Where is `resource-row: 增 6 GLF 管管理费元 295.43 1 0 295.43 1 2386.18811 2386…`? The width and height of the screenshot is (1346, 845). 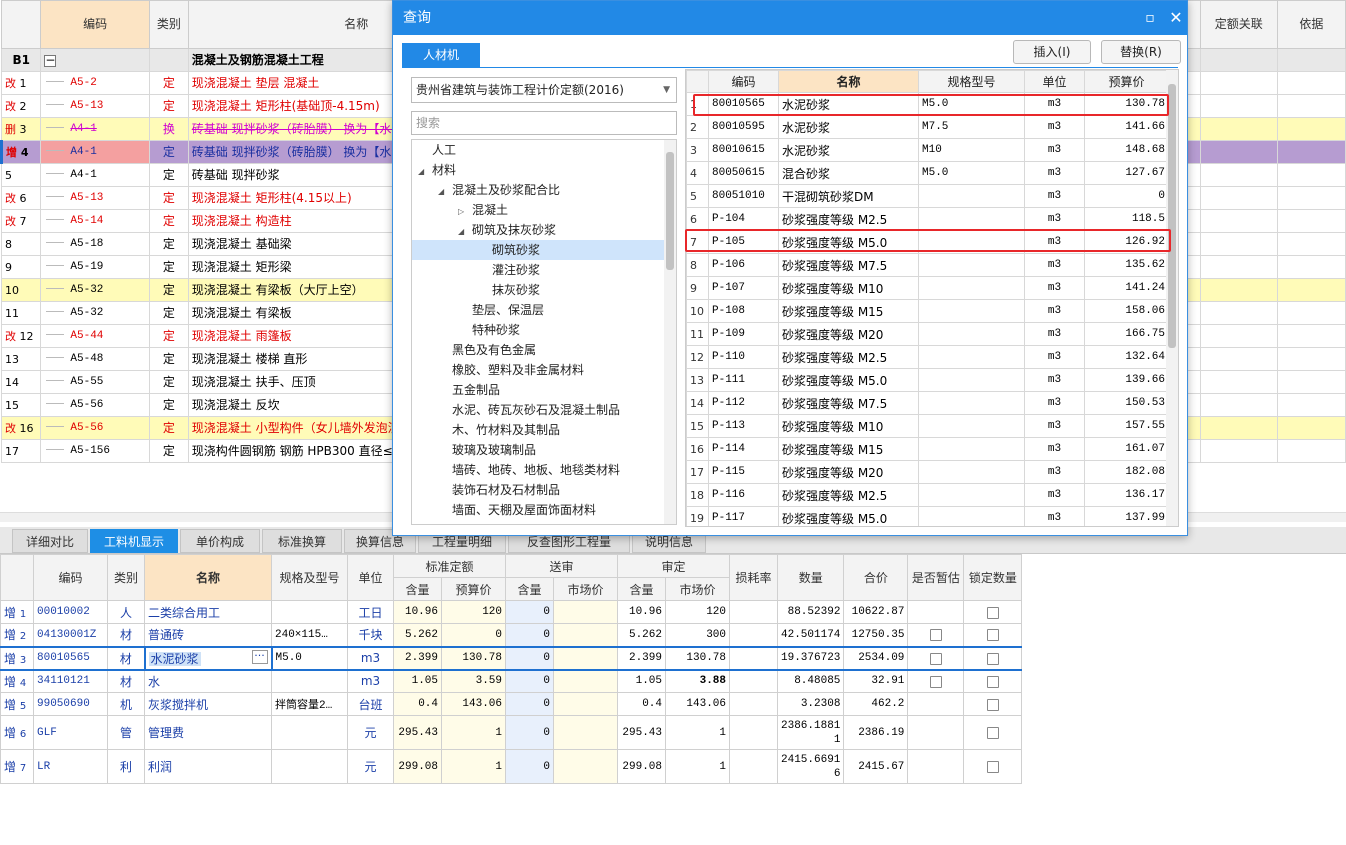 resource-row: 增 6 GLF 管管理费元 295.43 1 0 295.43 1 2386.18811 2386… is located at coordinates (511, 732).